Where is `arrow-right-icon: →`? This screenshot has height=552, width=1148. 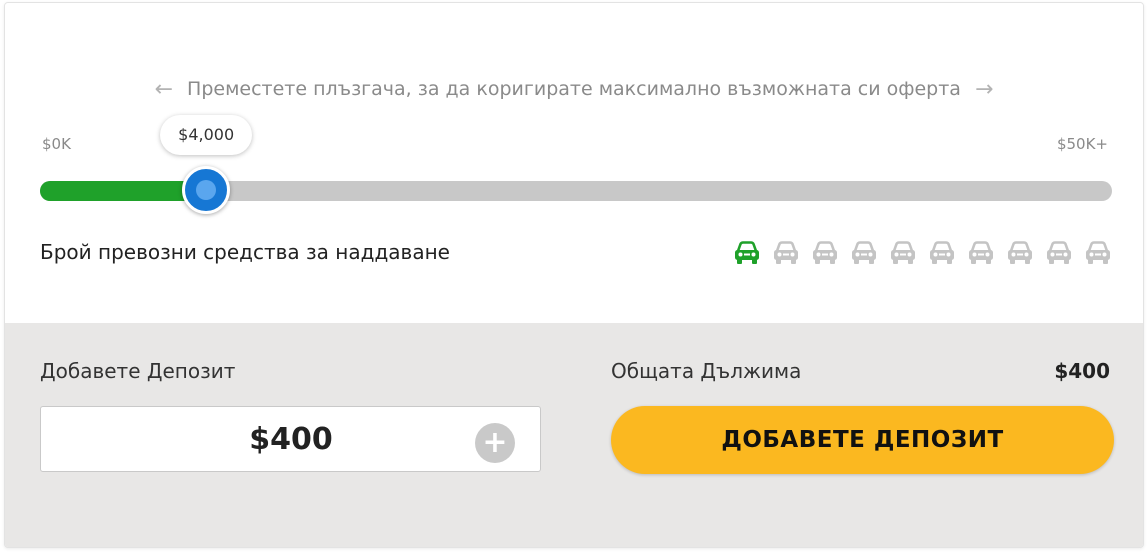 arrow-right-icon: → is located at coordinates (984, 89).